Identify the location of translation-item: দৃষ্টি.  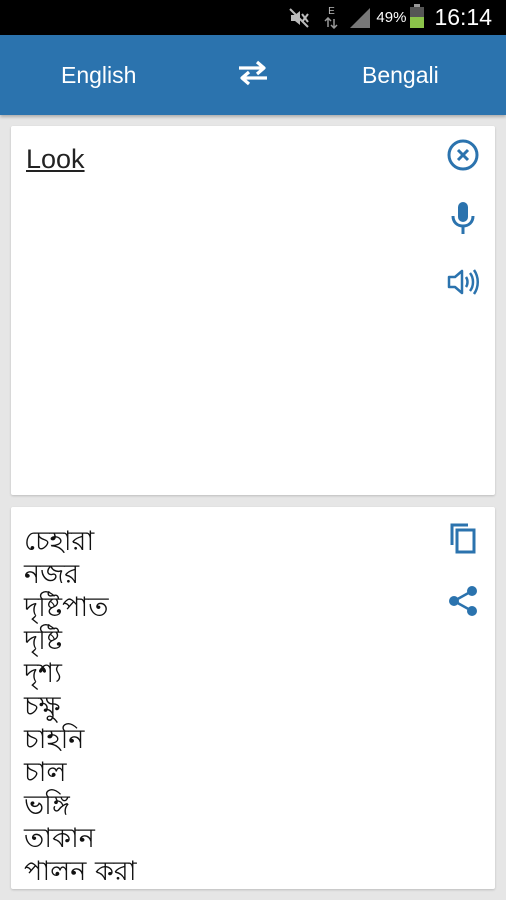
(224, 640).